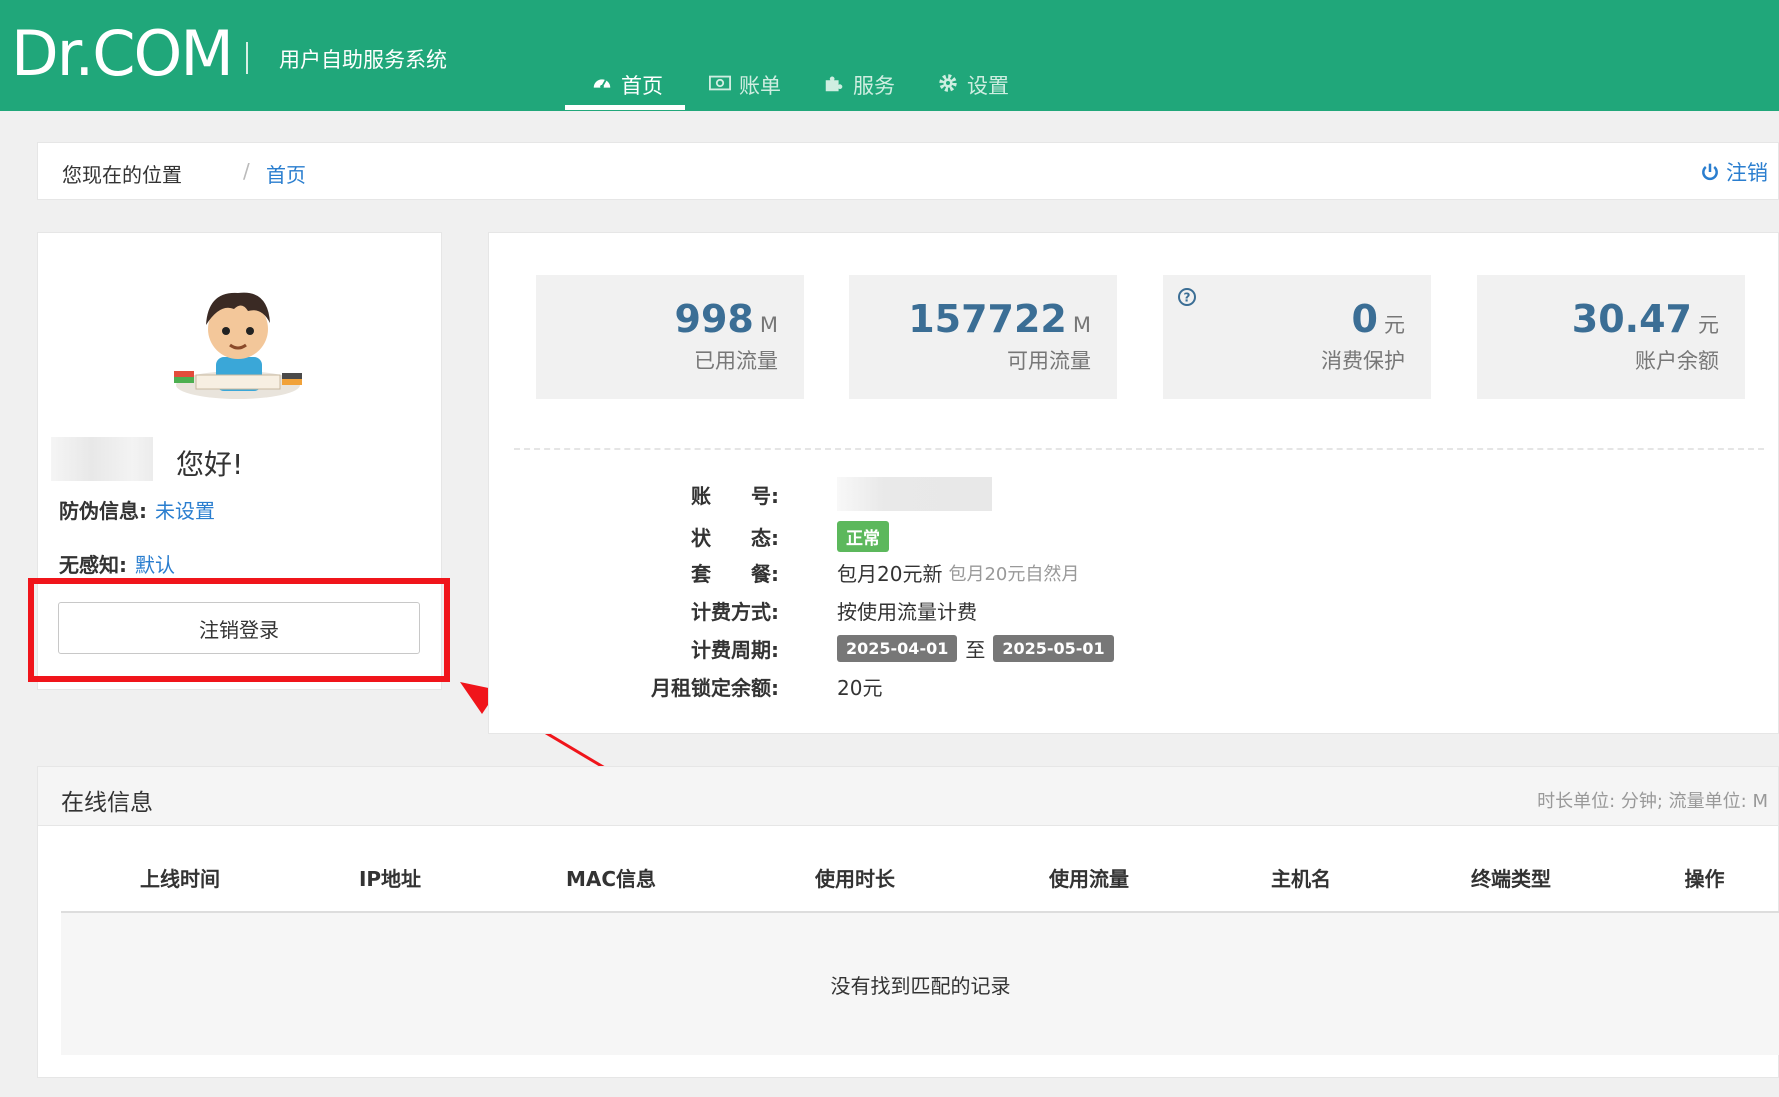 The image size is (1779, 1097). Describe the element at coordinates (107, 803) in the screenshot. I see `online-info-title: 在线信息` at that location.